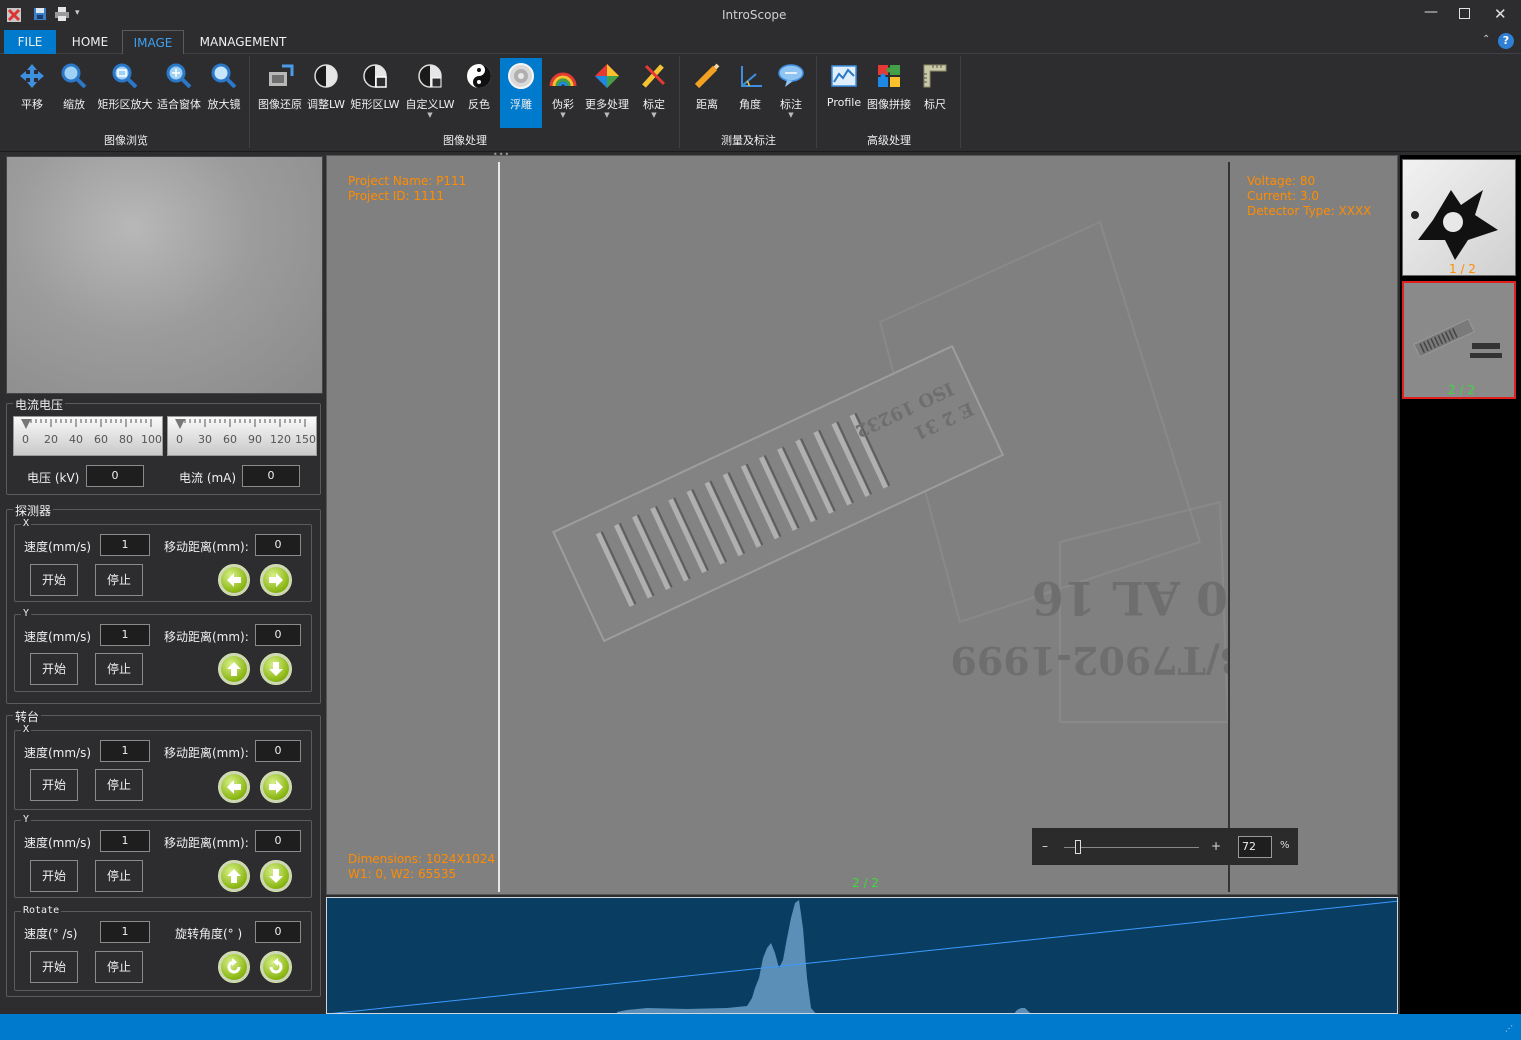 The image size is (1521, 1040). I want to click on annotate-dropdown-icon: ▼, so click(791, 115).